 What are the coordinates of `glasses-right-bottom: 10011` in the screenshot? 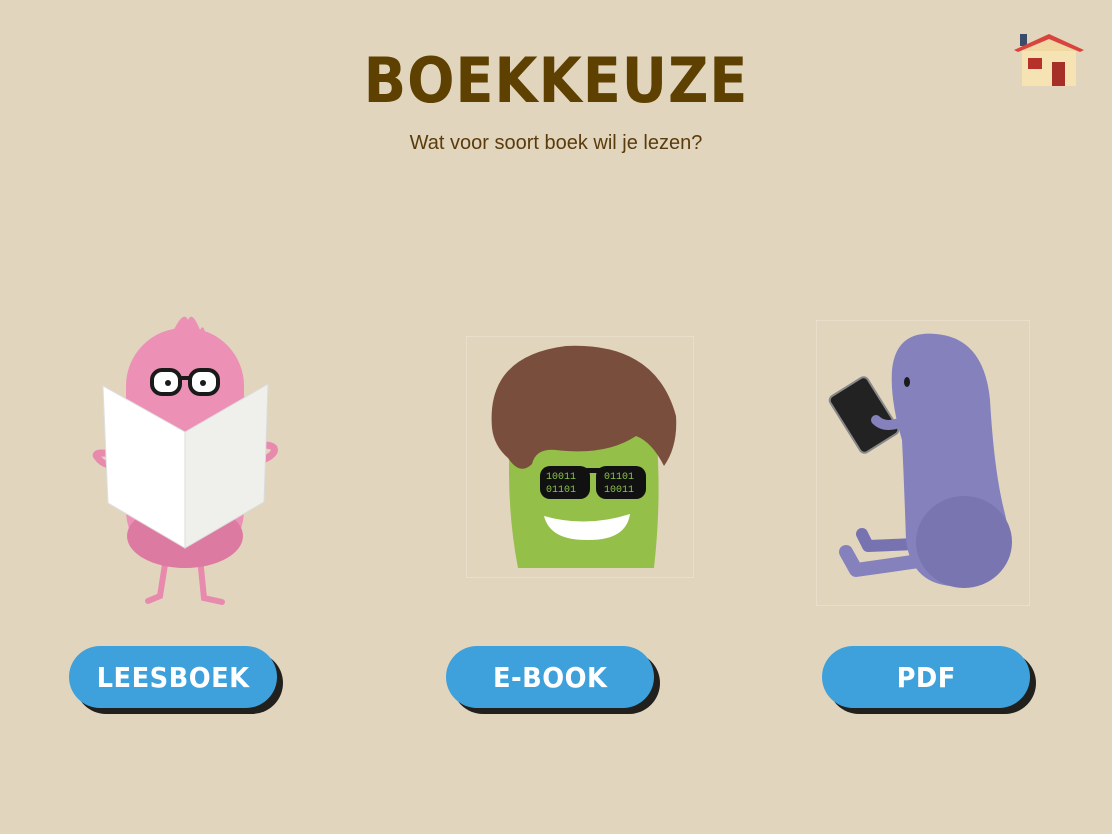 It's located at (619, 490).